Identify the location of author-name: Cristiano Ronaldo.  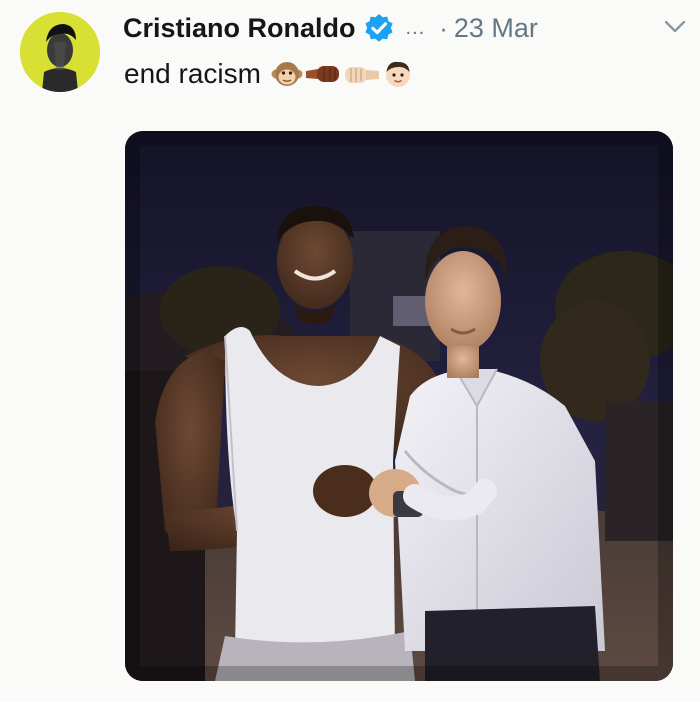
(239, 28).